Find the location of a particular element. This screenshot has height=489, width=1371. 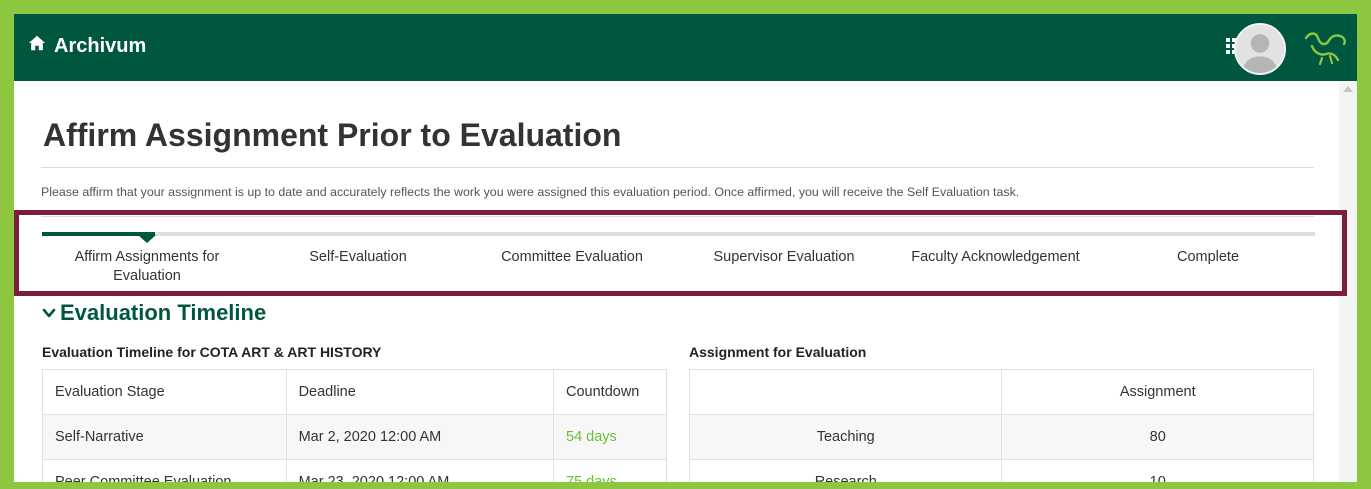

step-faculty-acknowledgement: Faculty Acknowledgement is located at coordinates (995, 257).